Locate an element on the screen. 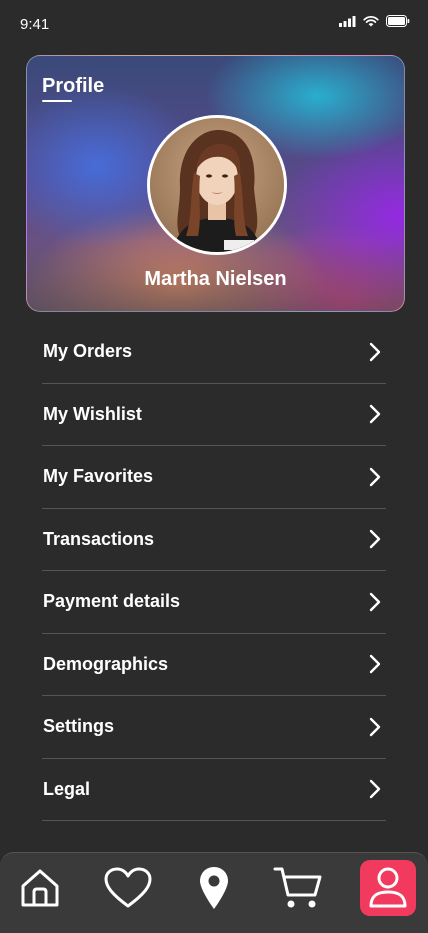 The width and height of the screenshot is (428, 933). tab-cart is located at coordinates (298, 888).